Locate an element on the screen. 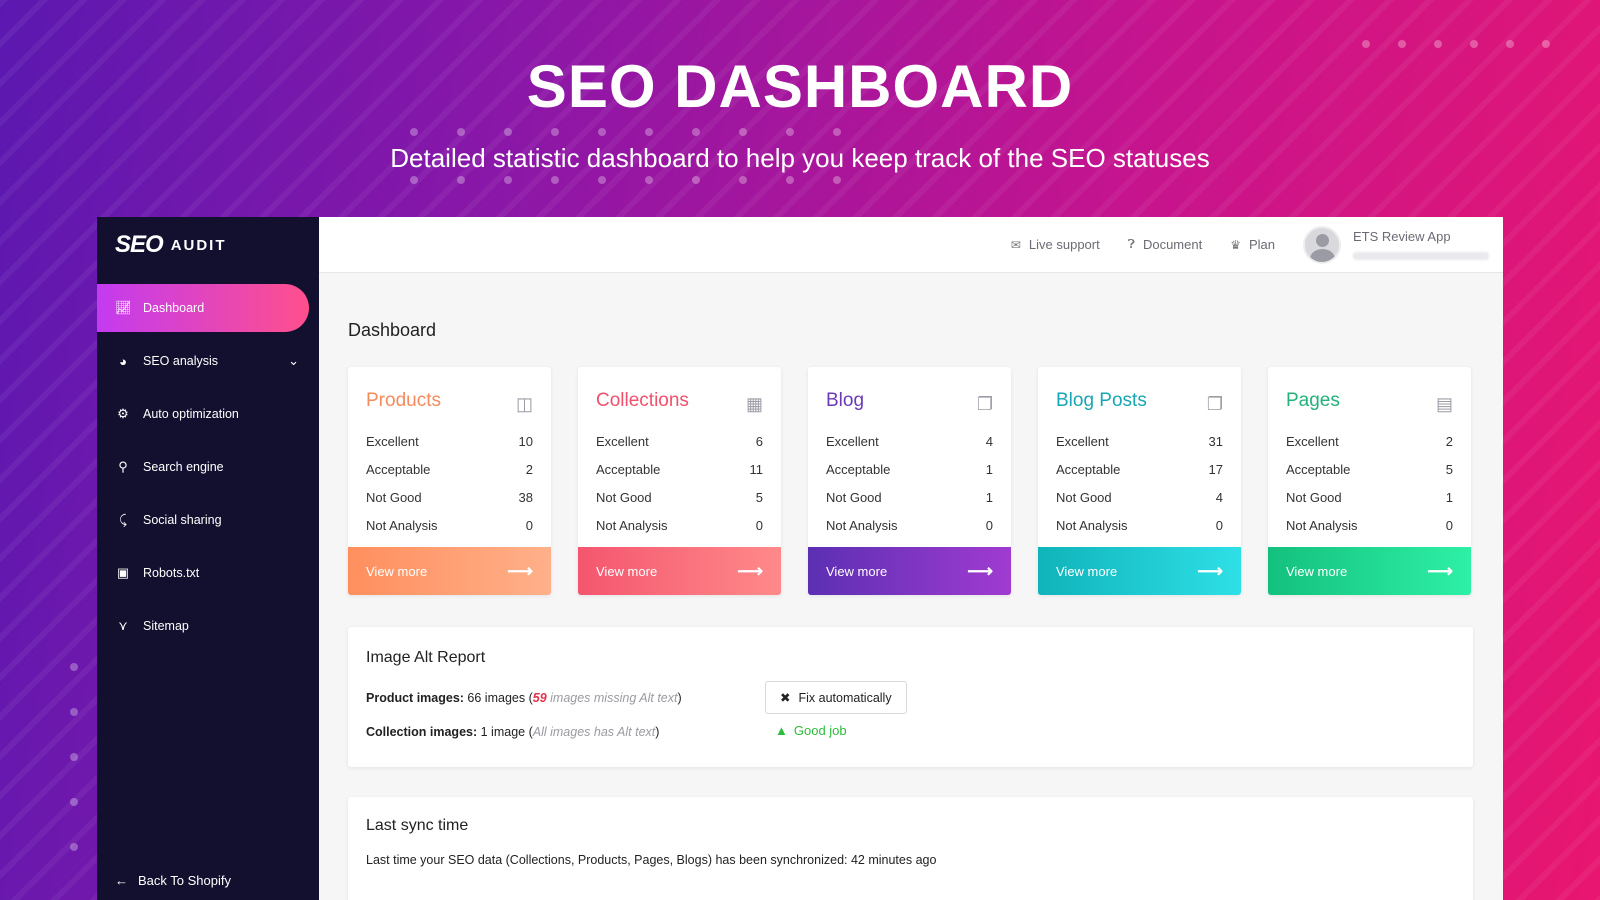 The width and height of the screenshot is (1600, 900). plan-link: ♛ Plan is located at coordinates (1252, 244).